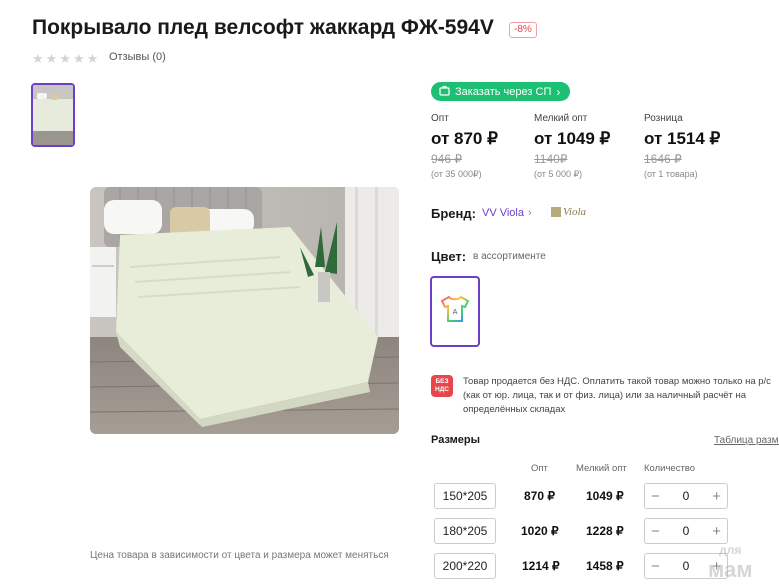 The width and height of the screenshot is (779, 588). I want to click on price-value: от 1514 ₽, so click(682, 138).